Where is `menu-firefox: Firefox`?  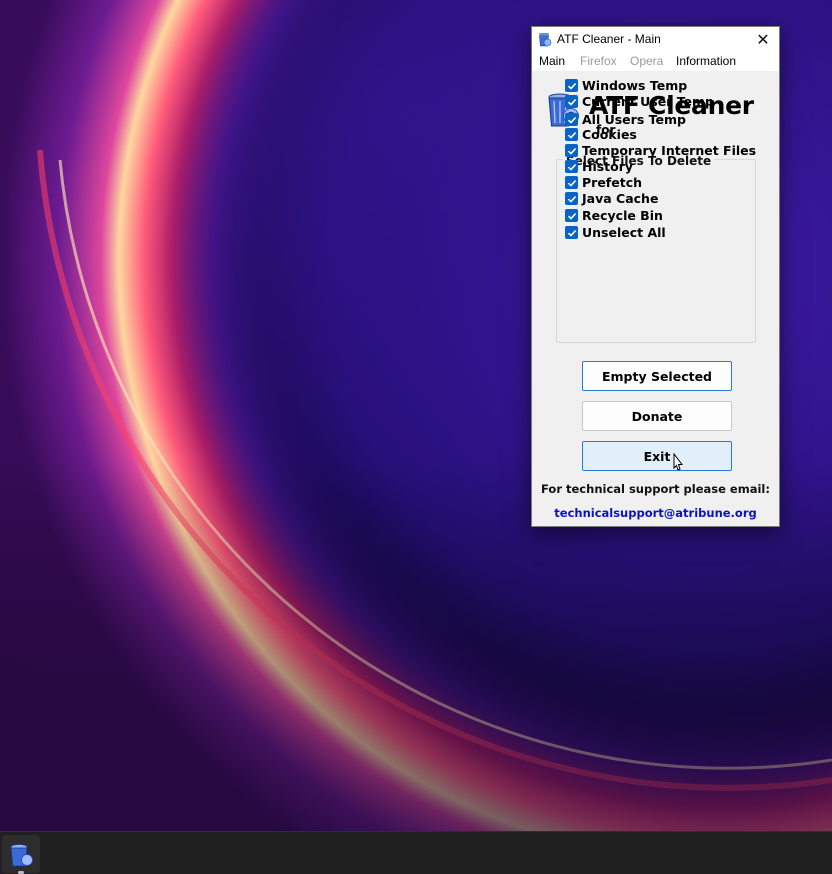
menu-firefox: Firefox is located at coordinates (598, 61).